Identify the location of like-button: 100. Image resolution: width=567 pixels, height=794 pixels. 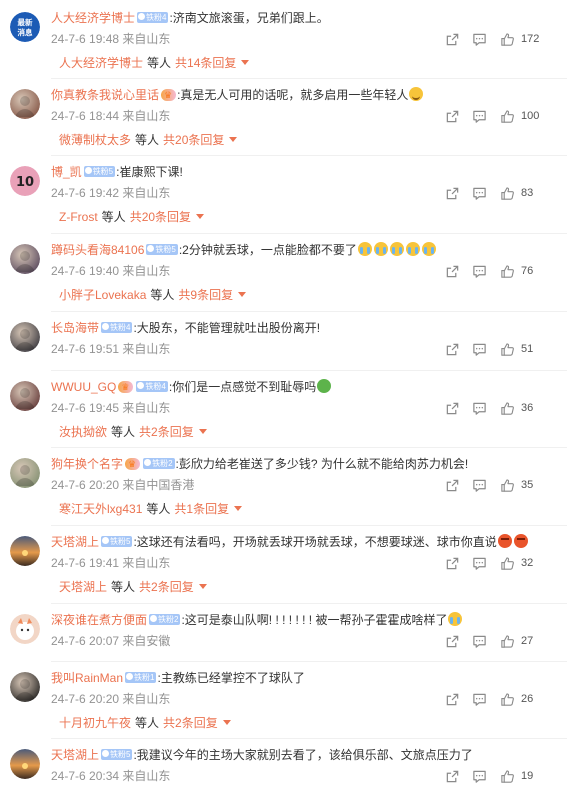
(519, 116).